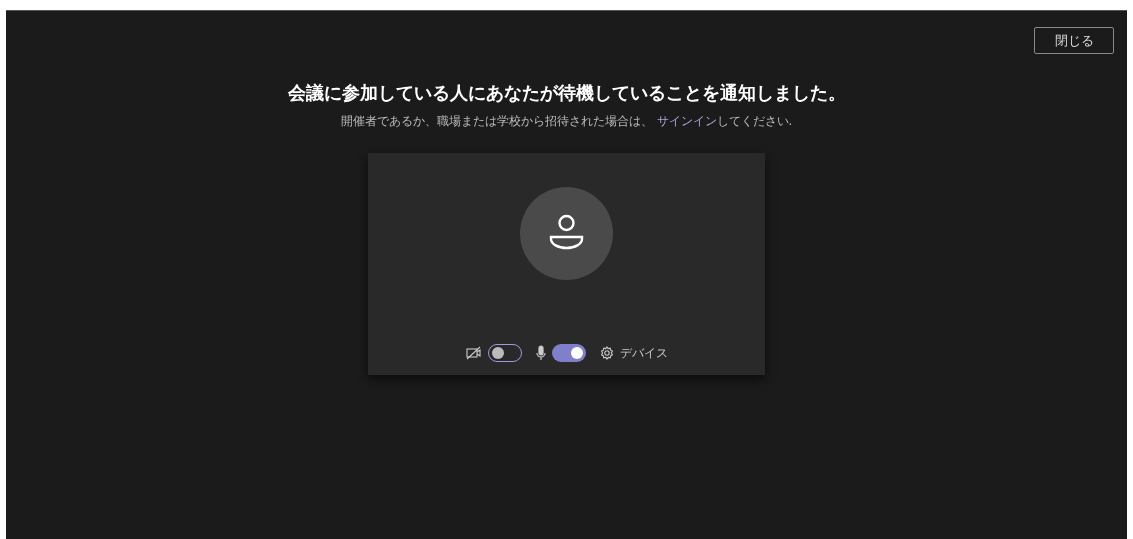 This screenshot has width=1133, height=539. I want to click on notice-title: 会議に参加している人にあなたが待機していることを通知しました。, so click(566, 93).